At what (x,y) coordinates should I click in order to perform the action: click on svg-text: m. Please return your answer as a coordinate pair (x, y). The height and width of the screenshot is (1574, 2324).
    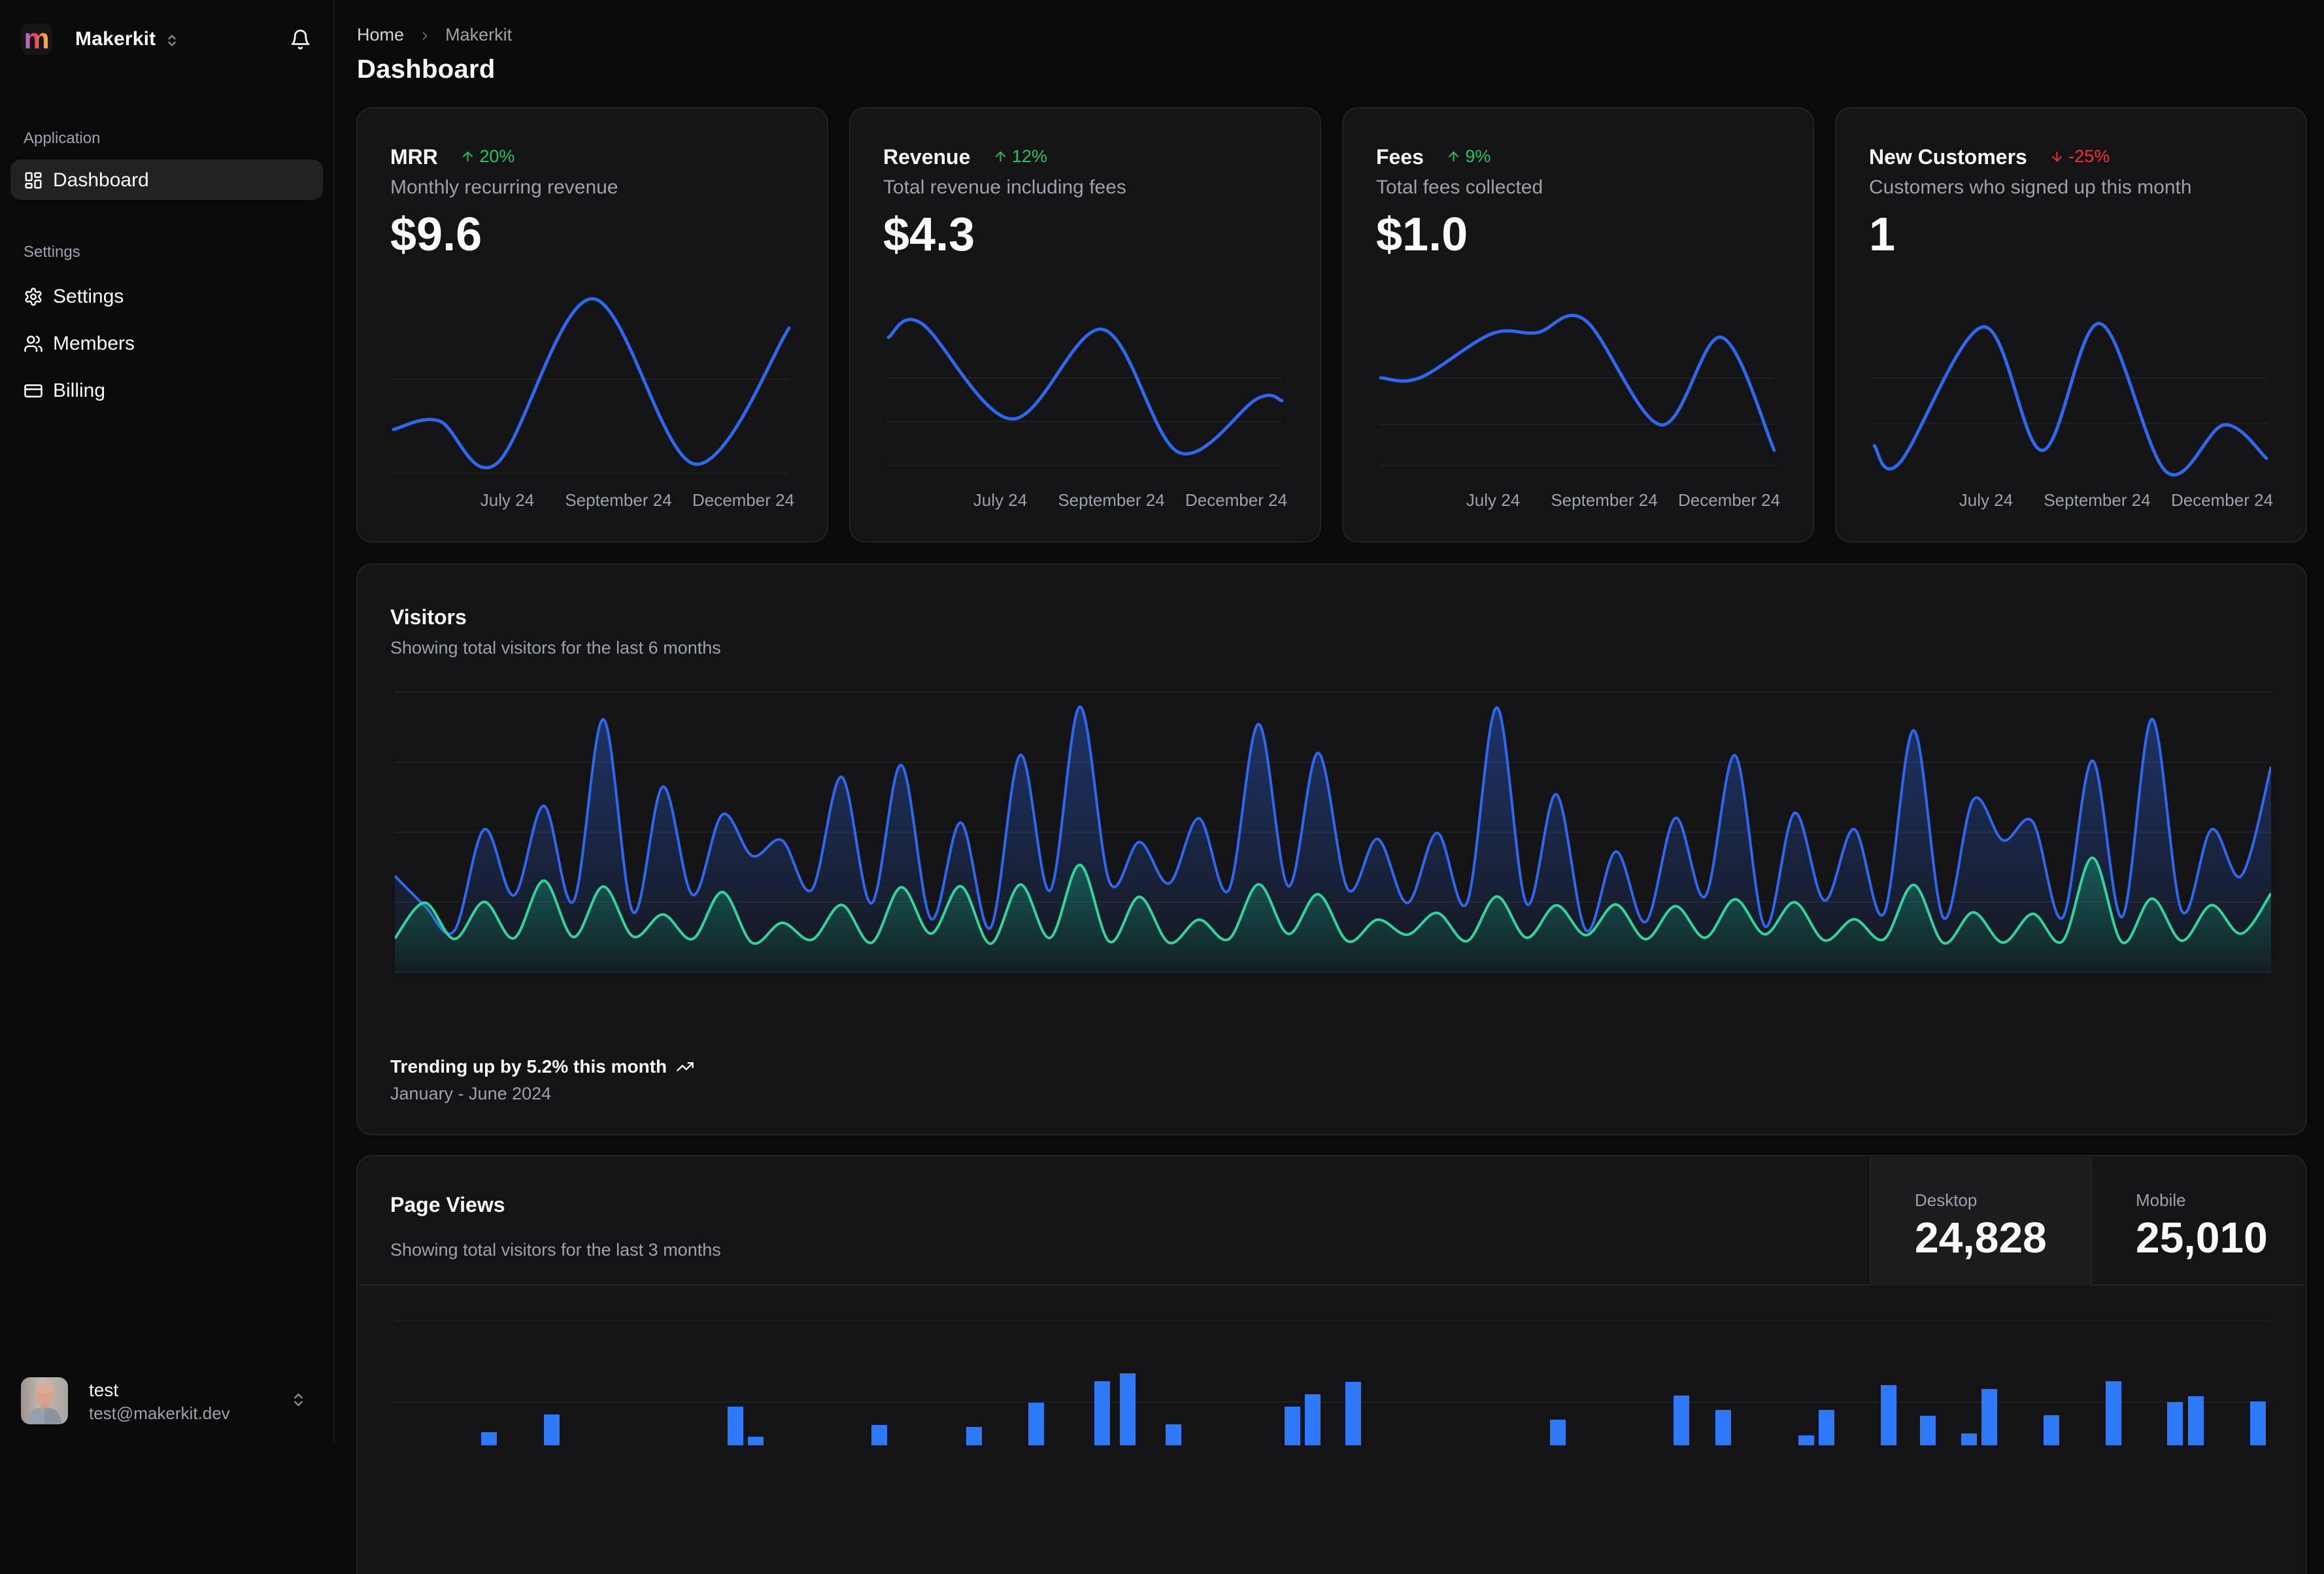
    Looking at the image, I should click on (36, 39).